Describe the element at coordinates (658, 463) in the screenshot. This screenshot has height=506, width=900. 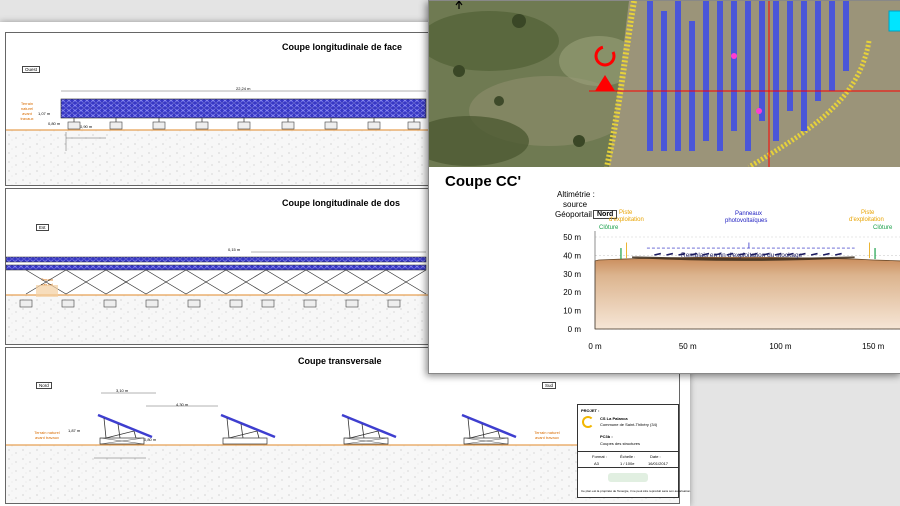
I see `tb-date: 16/01/2017` at that location.